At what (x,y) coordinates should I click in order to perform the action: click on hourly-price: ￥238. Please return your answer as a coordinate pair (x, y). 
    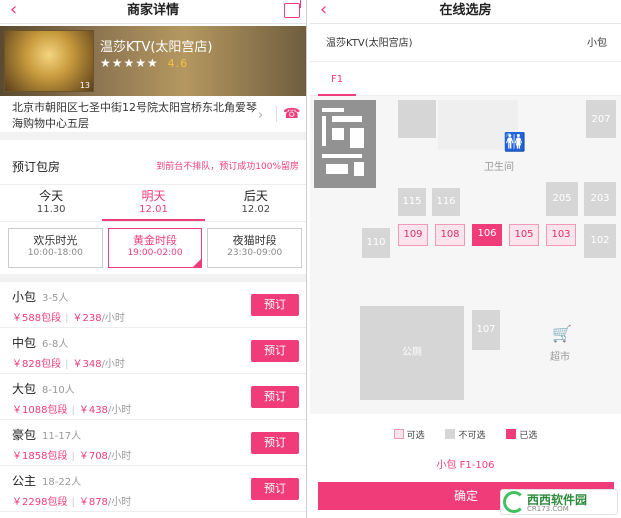
    Looking at the image, I should click on (87, 318).